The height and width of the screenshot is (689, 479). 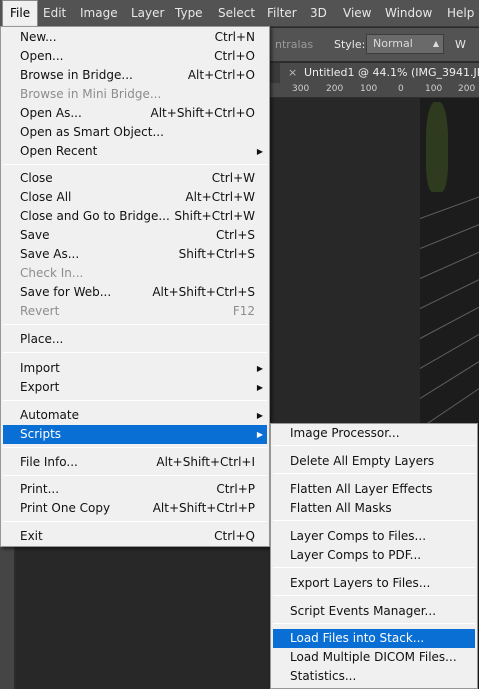 What do you see at coordinates (135, 178) in the screenshot?
I see `menu-item-close: Close Ctrl+W` at bounding box center [135, 178].